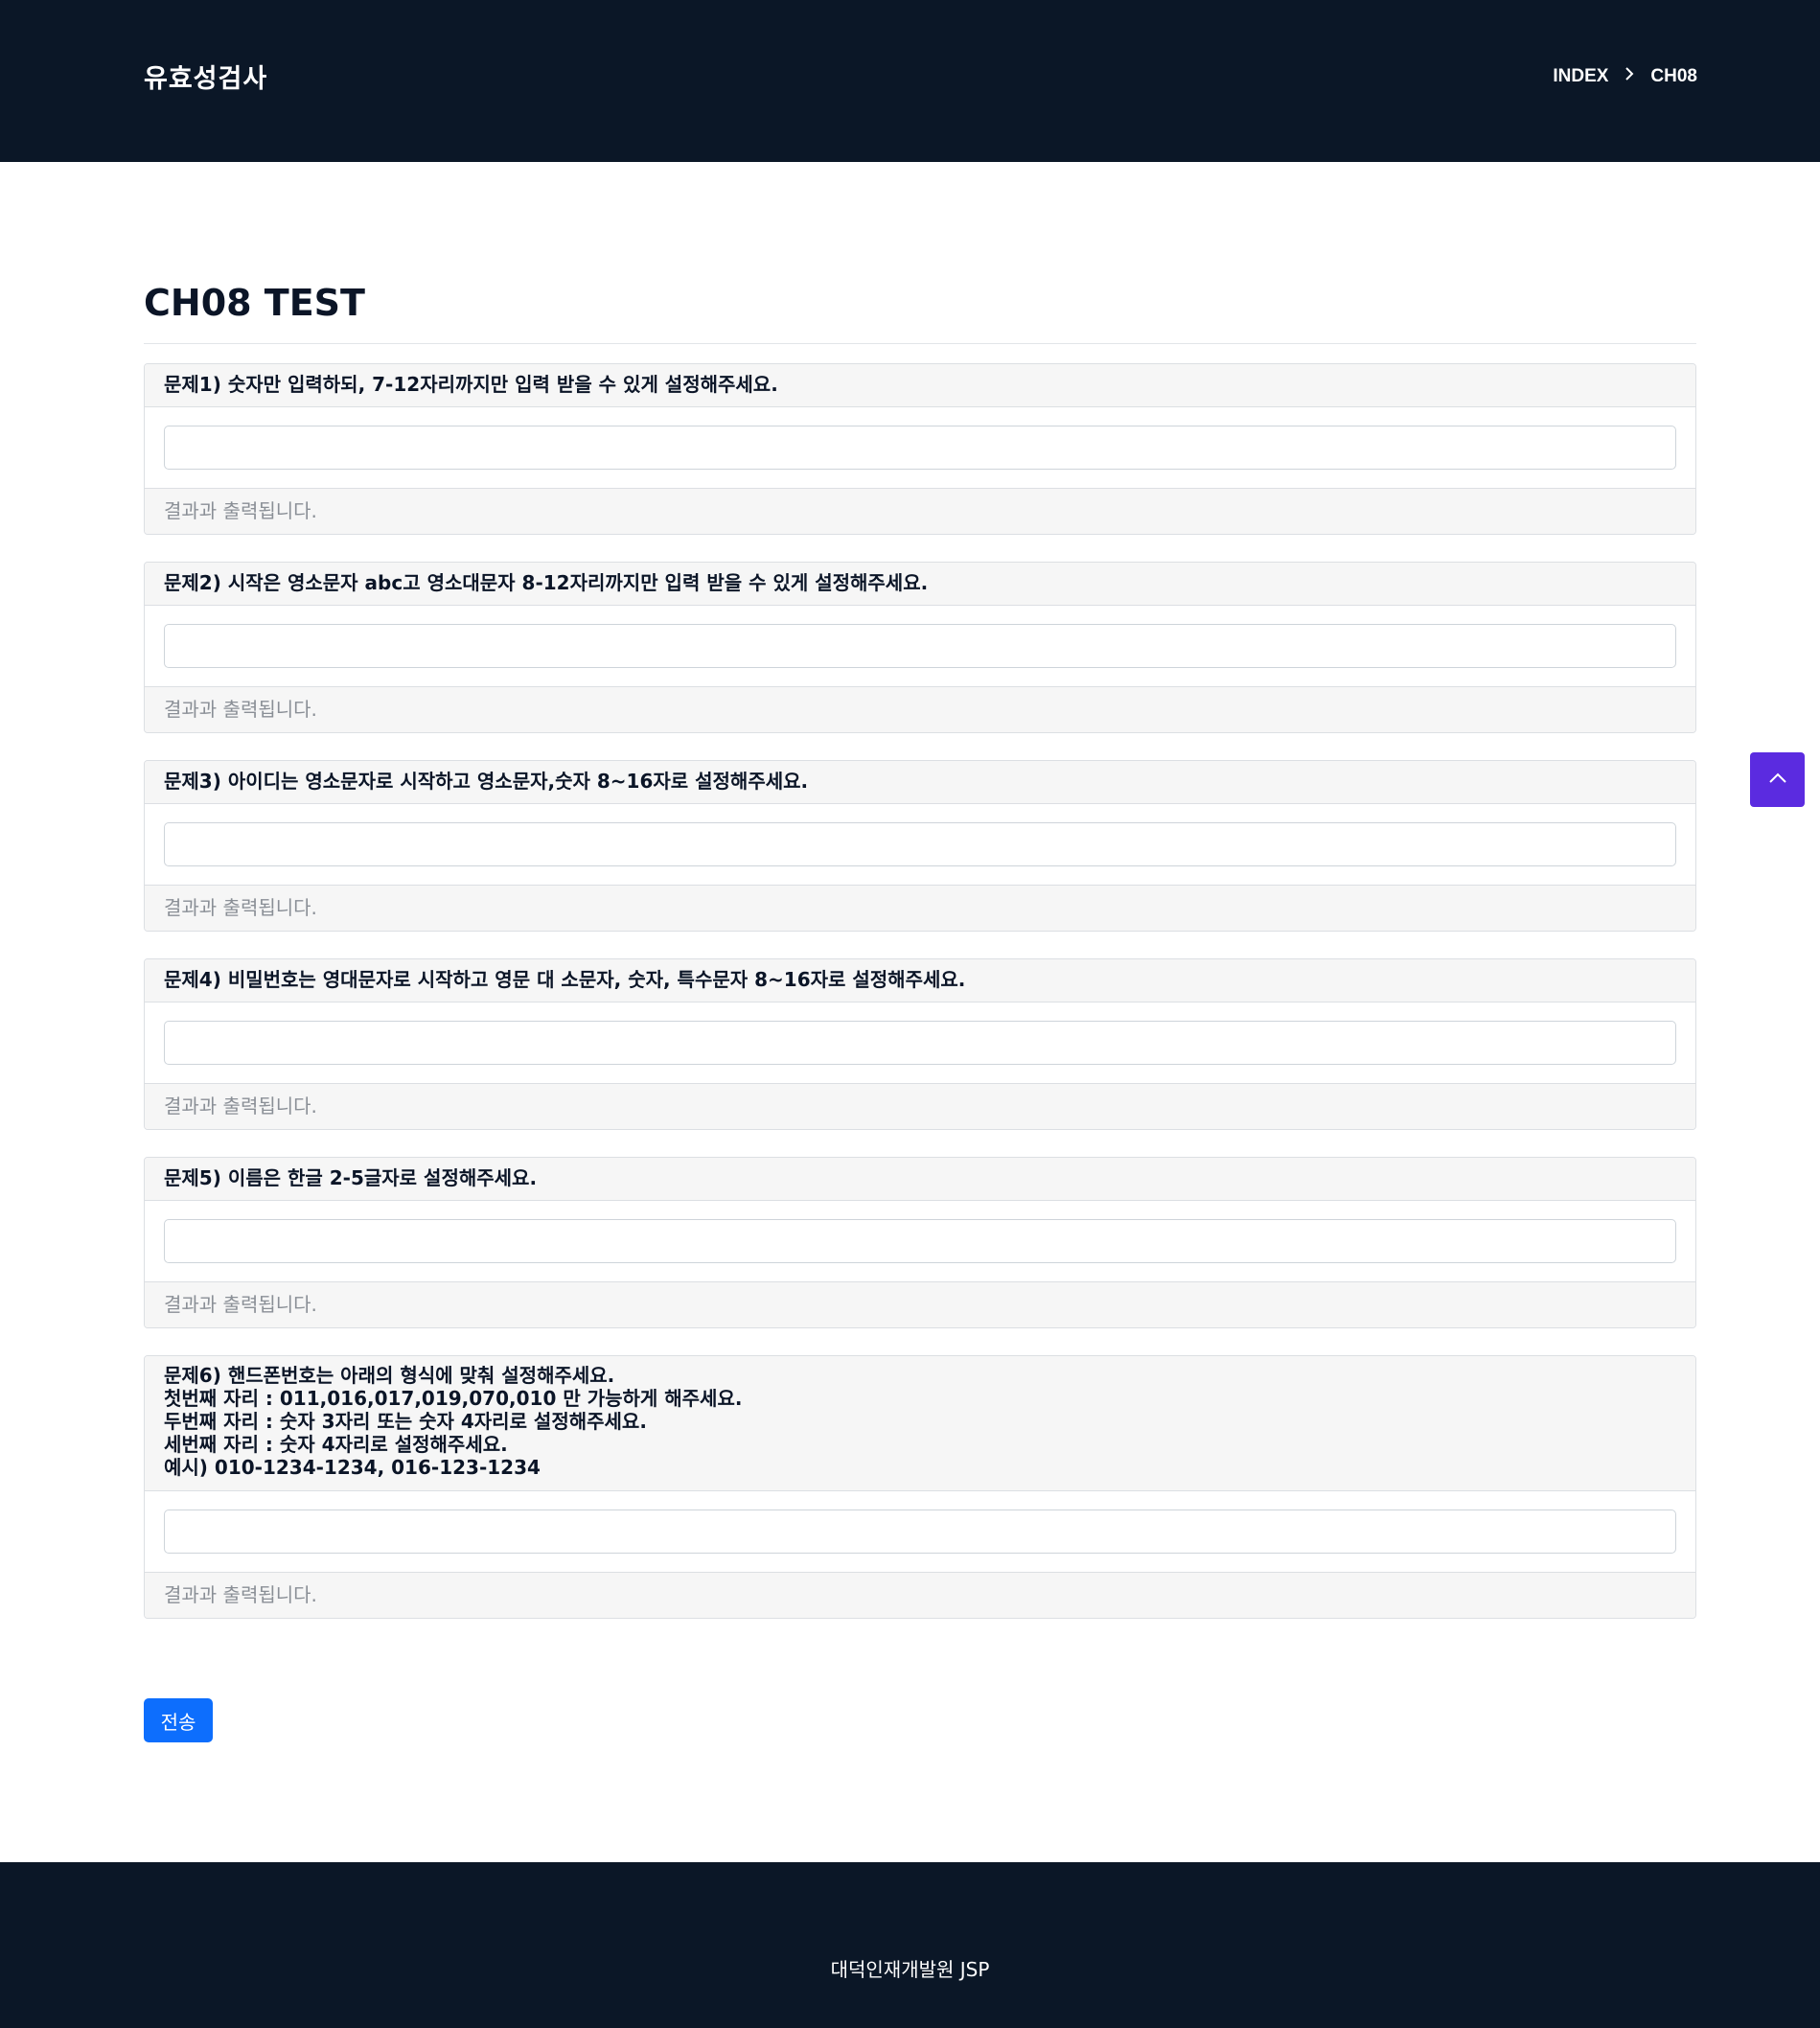 This screenshot has width=1820, height=2028. I want to click on result-output-5: 결과과 출력됩니다., so click(920, 1304).